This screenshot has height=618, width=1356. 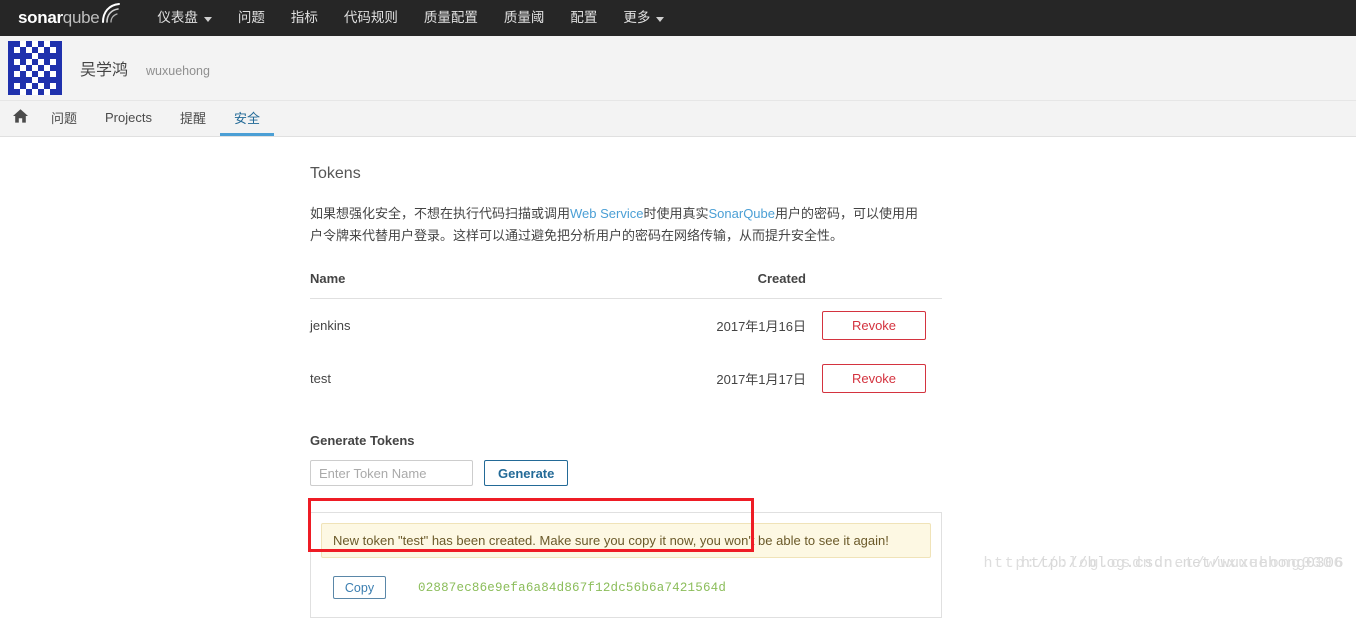 I want to click on nav-item-dashboard: 仪表盘, so click(x=184, y=18).